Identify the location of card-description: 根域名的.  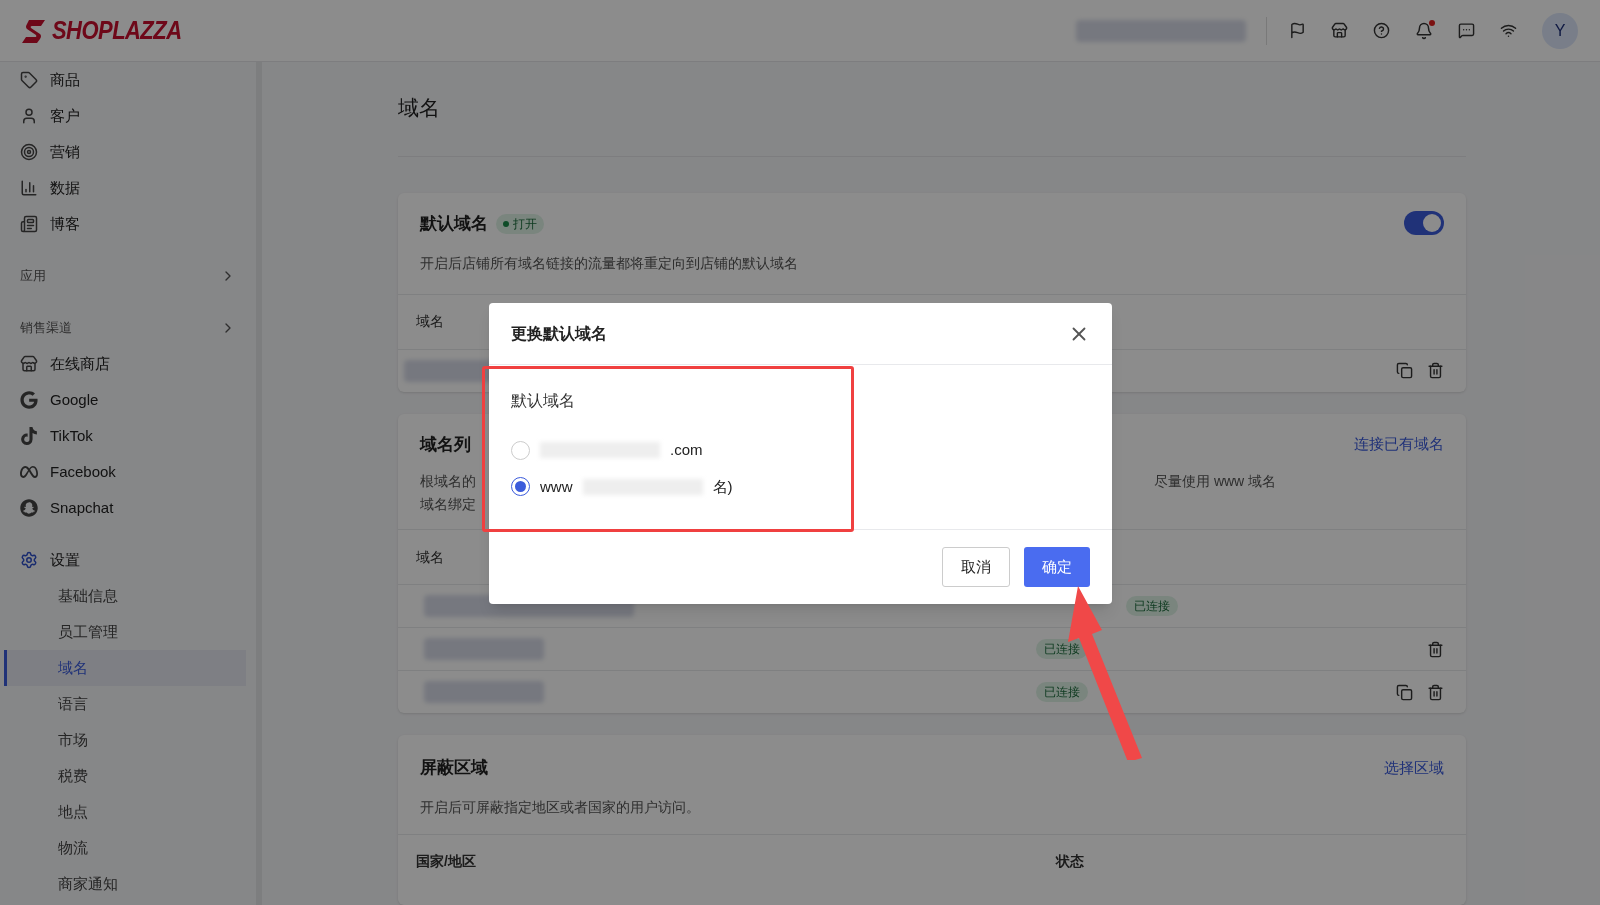
(448, 481).